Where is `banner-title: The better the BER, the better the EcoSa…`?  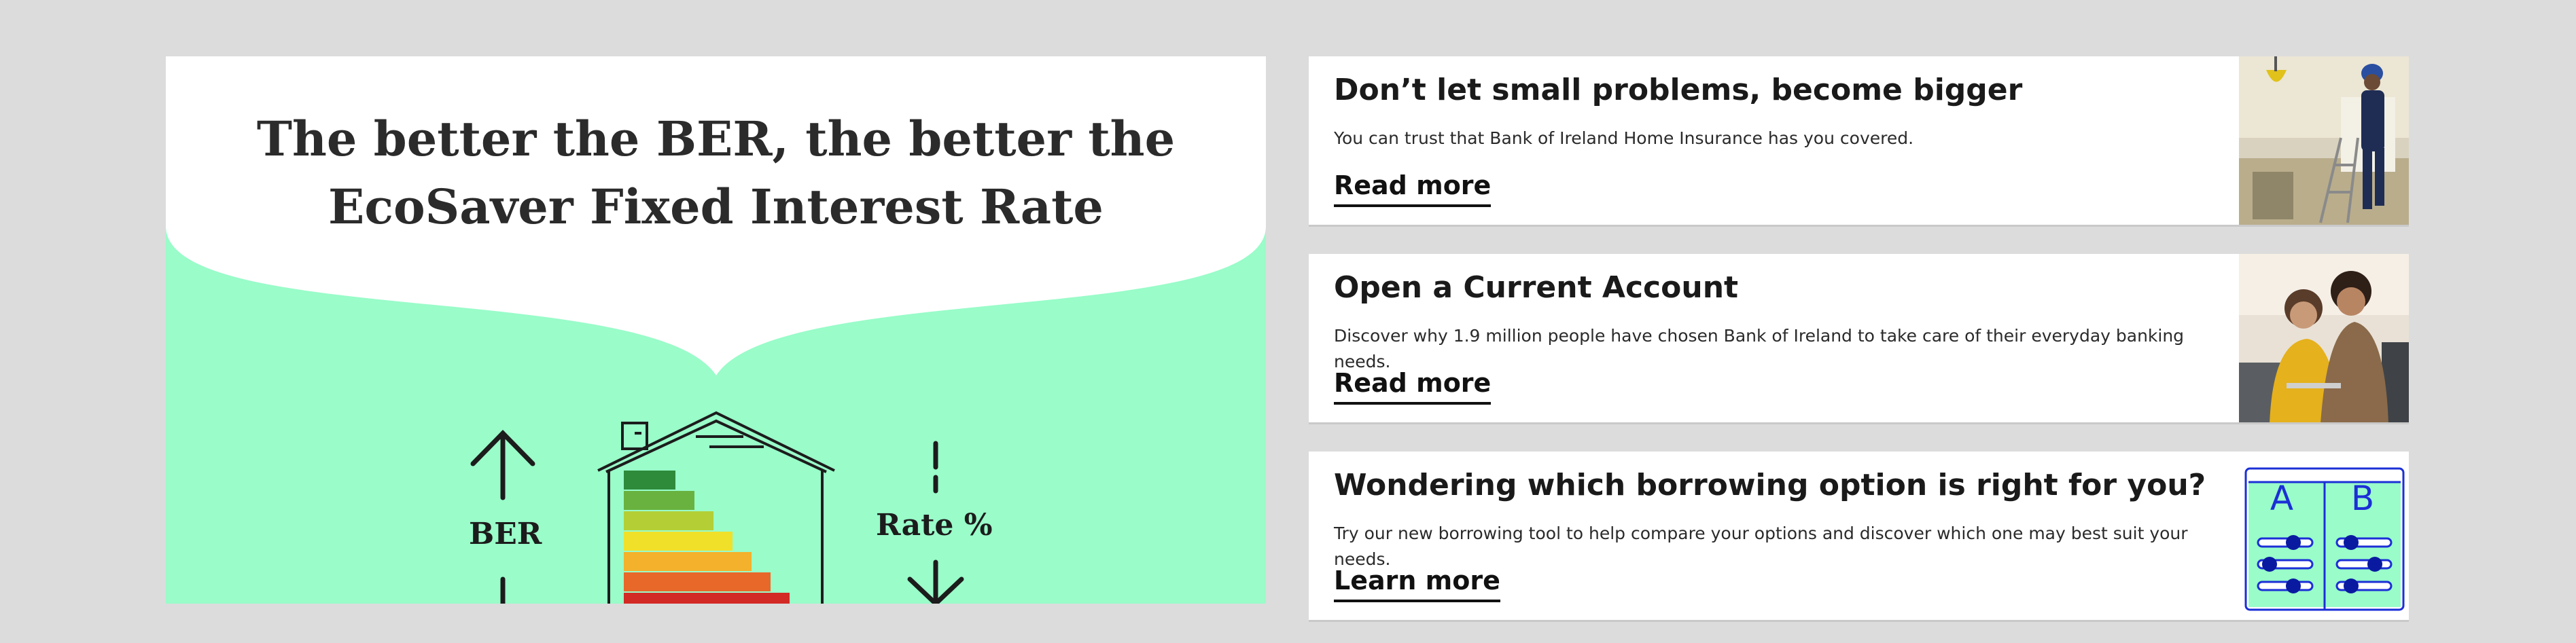
banner-title: The better the BER, the better the EcoSa… is located at coordinates (716, 173).